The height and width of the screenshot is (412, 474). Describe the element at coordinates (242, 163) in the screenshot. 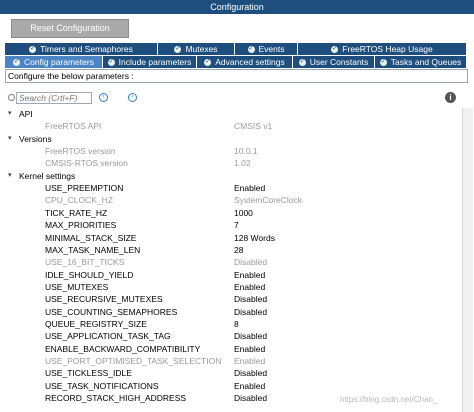

I see `param-value: 1.02` at that location.